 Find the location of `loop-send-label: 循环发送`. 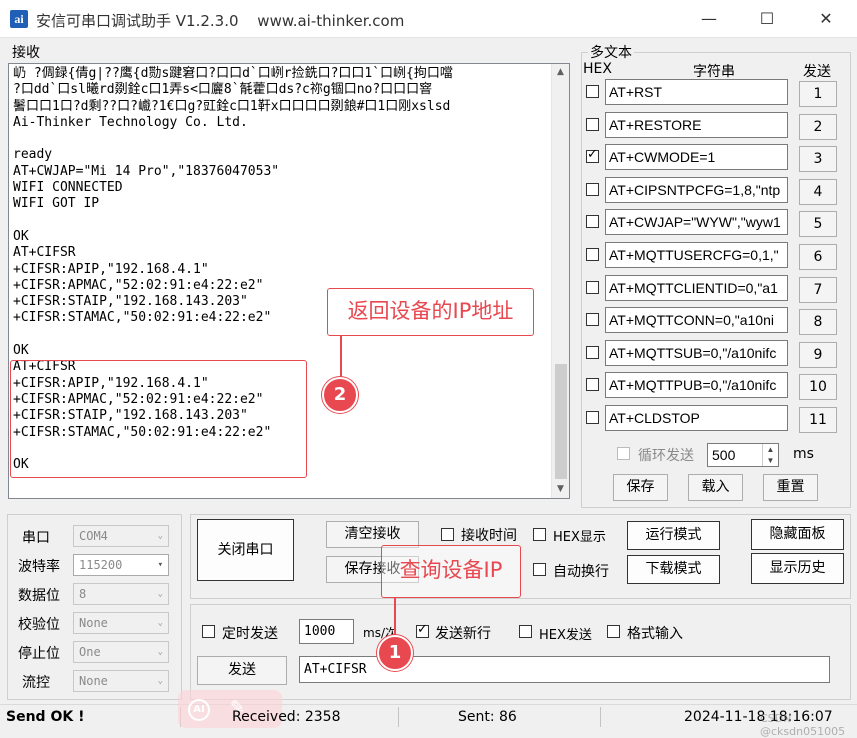

loop-send-label: 循环发送 is located at coordinates (666, 456).